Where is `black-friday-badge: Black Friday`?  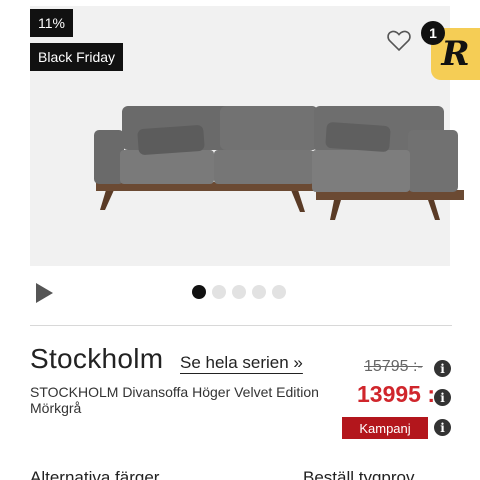
black-friday-badge: Black Friday is located at coordinates (77, 57).